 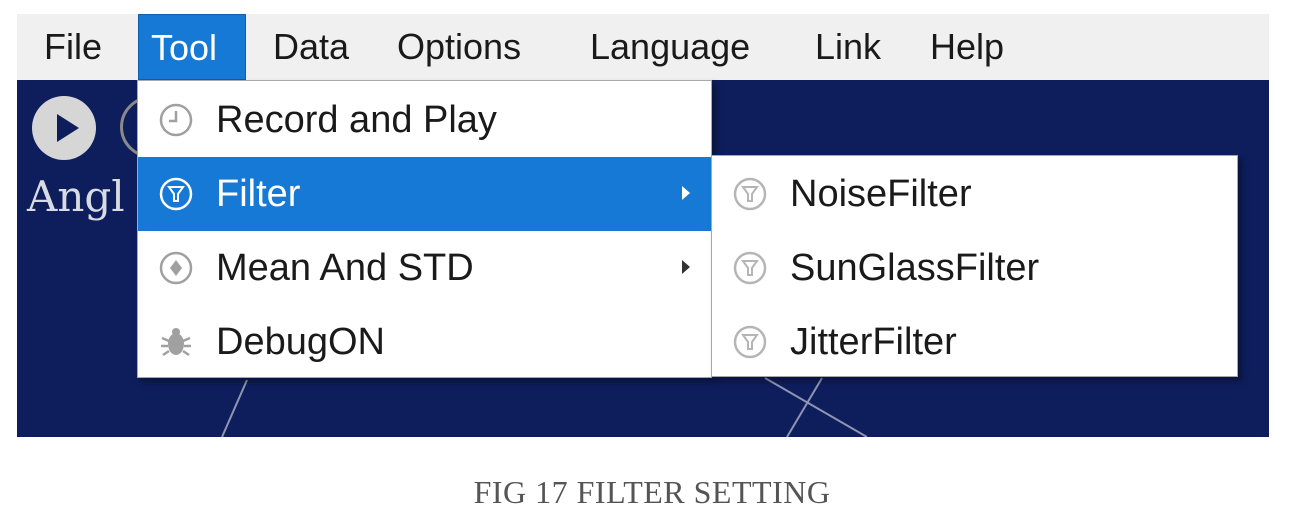 I want to click on menu-link: Link, so click(x=865, y=47).